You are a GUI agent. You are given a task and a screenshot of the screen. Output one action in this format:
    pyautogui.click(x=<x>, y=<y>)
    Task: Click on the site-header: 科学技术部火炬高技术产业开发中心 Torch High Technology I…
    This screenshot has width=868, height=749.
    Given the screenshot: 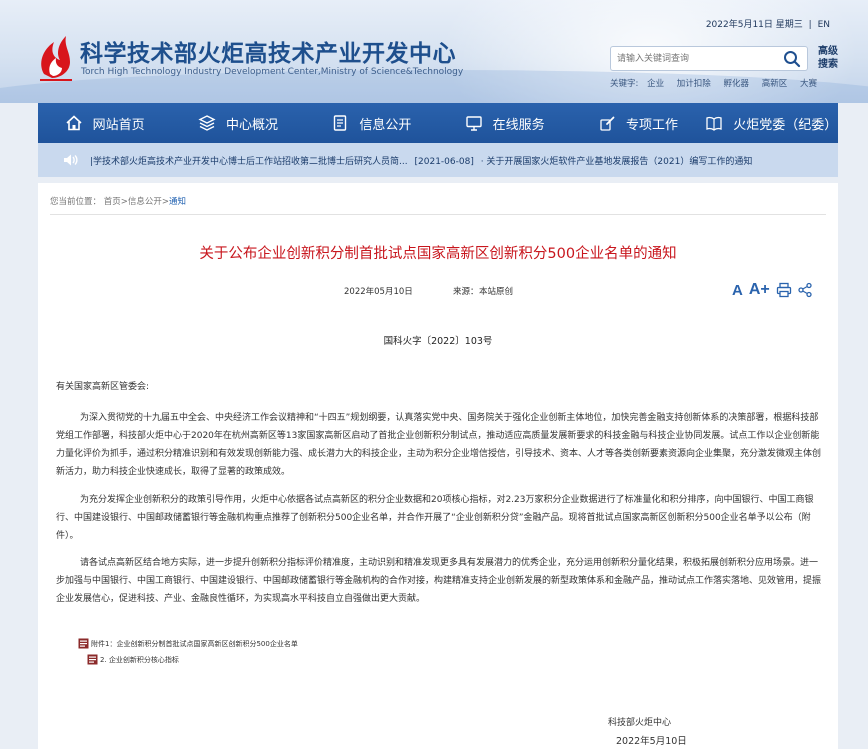 What is the action you would take?
    pyautogui.click(x=434, y=51)
    